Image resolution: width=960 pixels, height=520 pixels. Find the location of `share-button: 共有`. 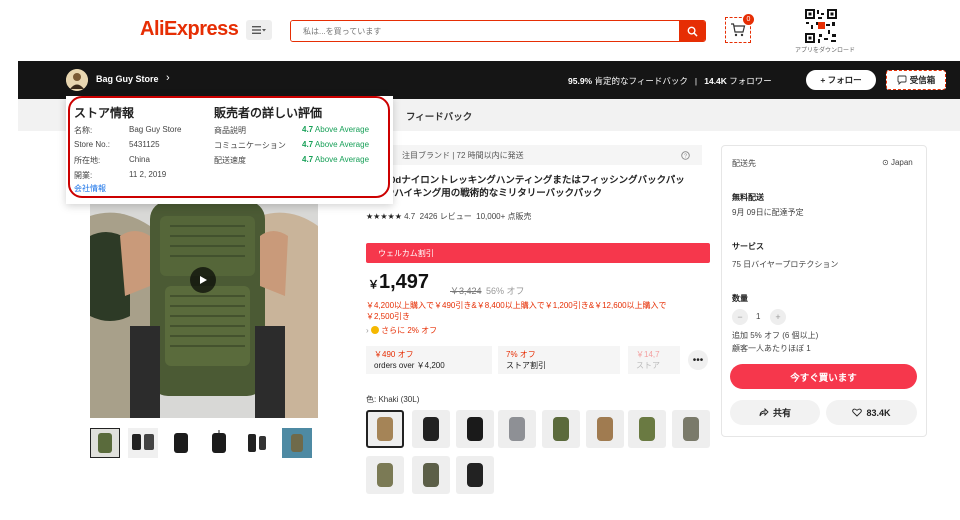

share-button: 共有 is located at coordinates (775, 412).